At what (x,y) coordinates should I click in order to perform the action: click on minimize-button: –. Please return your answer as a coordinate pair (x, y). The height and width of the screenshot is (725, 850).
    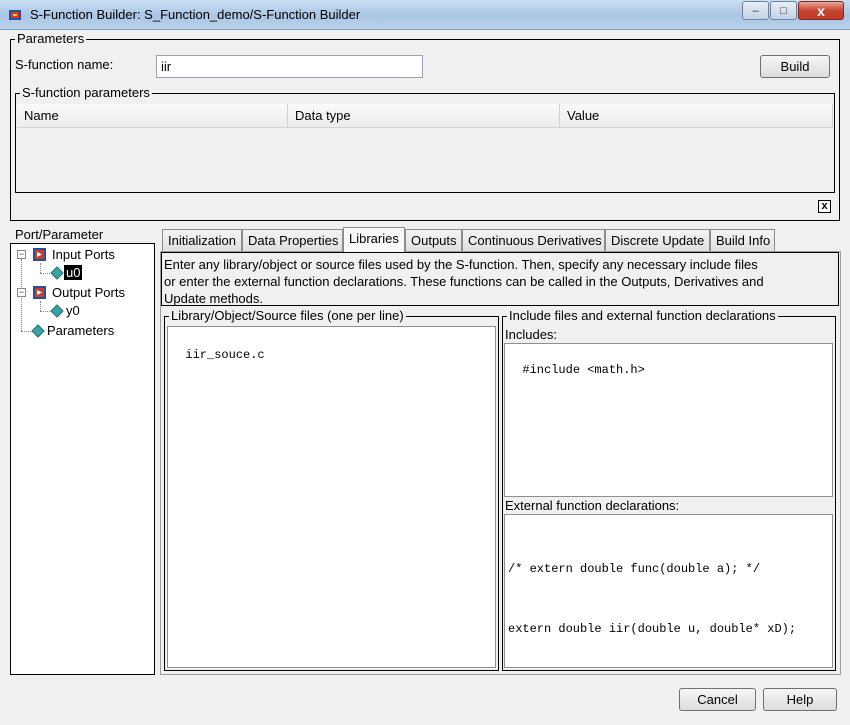
    Looking at the image, I should click on (755, 10).